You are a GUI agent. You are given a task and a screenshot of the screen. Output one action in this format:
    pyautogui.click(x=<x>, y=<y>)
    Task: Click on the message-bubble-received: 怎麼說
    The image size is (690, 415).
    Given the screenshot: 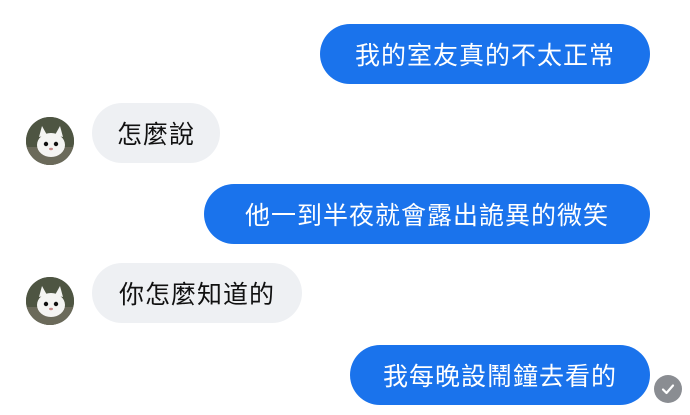 What is the action you would take?
    pyautogui.click(x=156, y=133)
    